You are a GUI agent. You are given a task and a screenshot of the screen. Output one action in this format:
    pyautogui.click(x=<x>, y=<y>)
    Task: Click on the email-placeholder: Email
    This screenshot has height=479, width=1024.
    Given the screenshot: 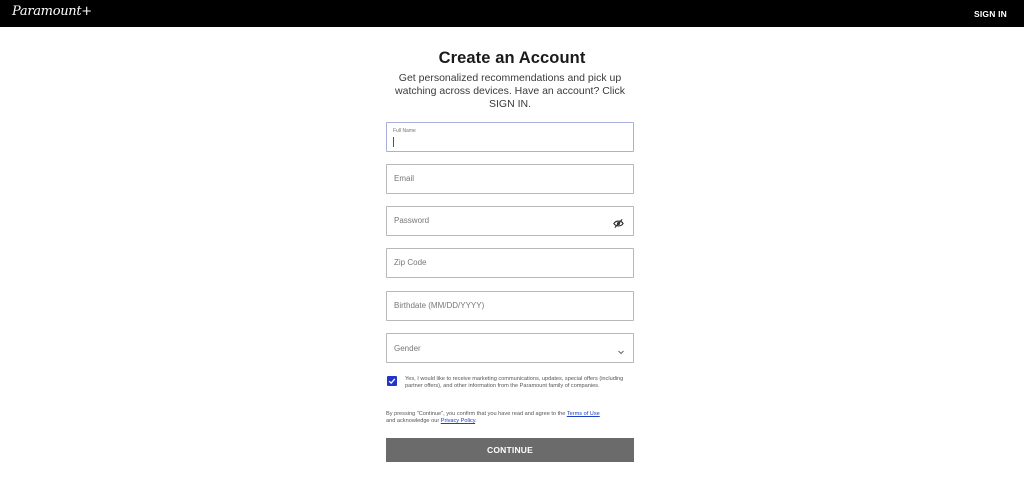 What is the action you would take?
    pyautogui.click(x=404, y=178)
    